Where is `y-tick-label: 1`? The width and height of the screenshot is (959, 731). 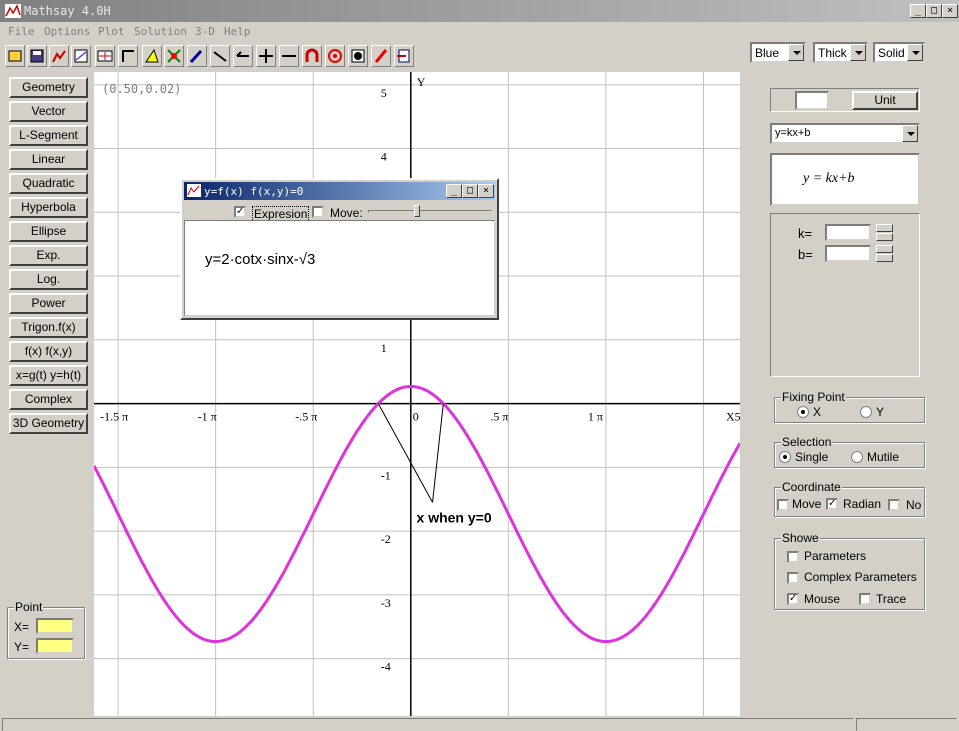 y-tick-label: 1 is located at coordinates (384, 348).